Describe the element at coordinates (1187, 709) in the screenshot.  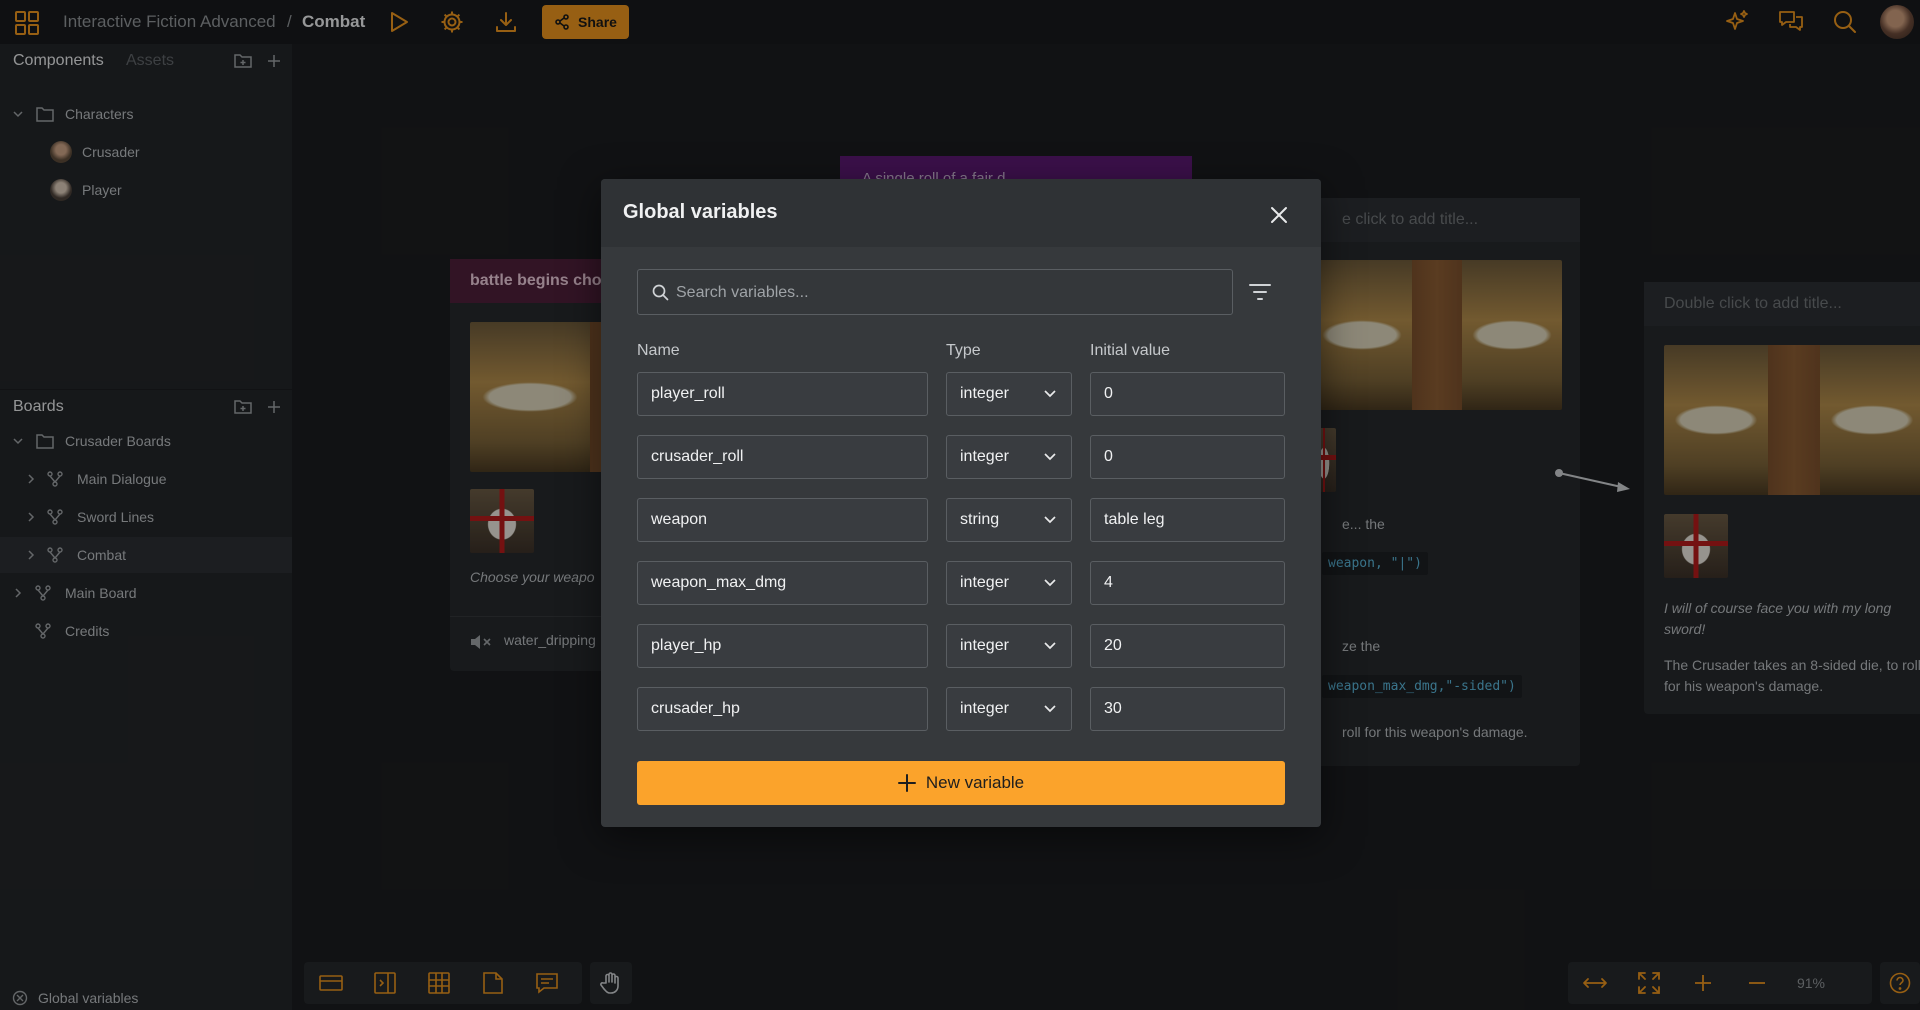
I see `variable-initial-value-field: 30` at that location.